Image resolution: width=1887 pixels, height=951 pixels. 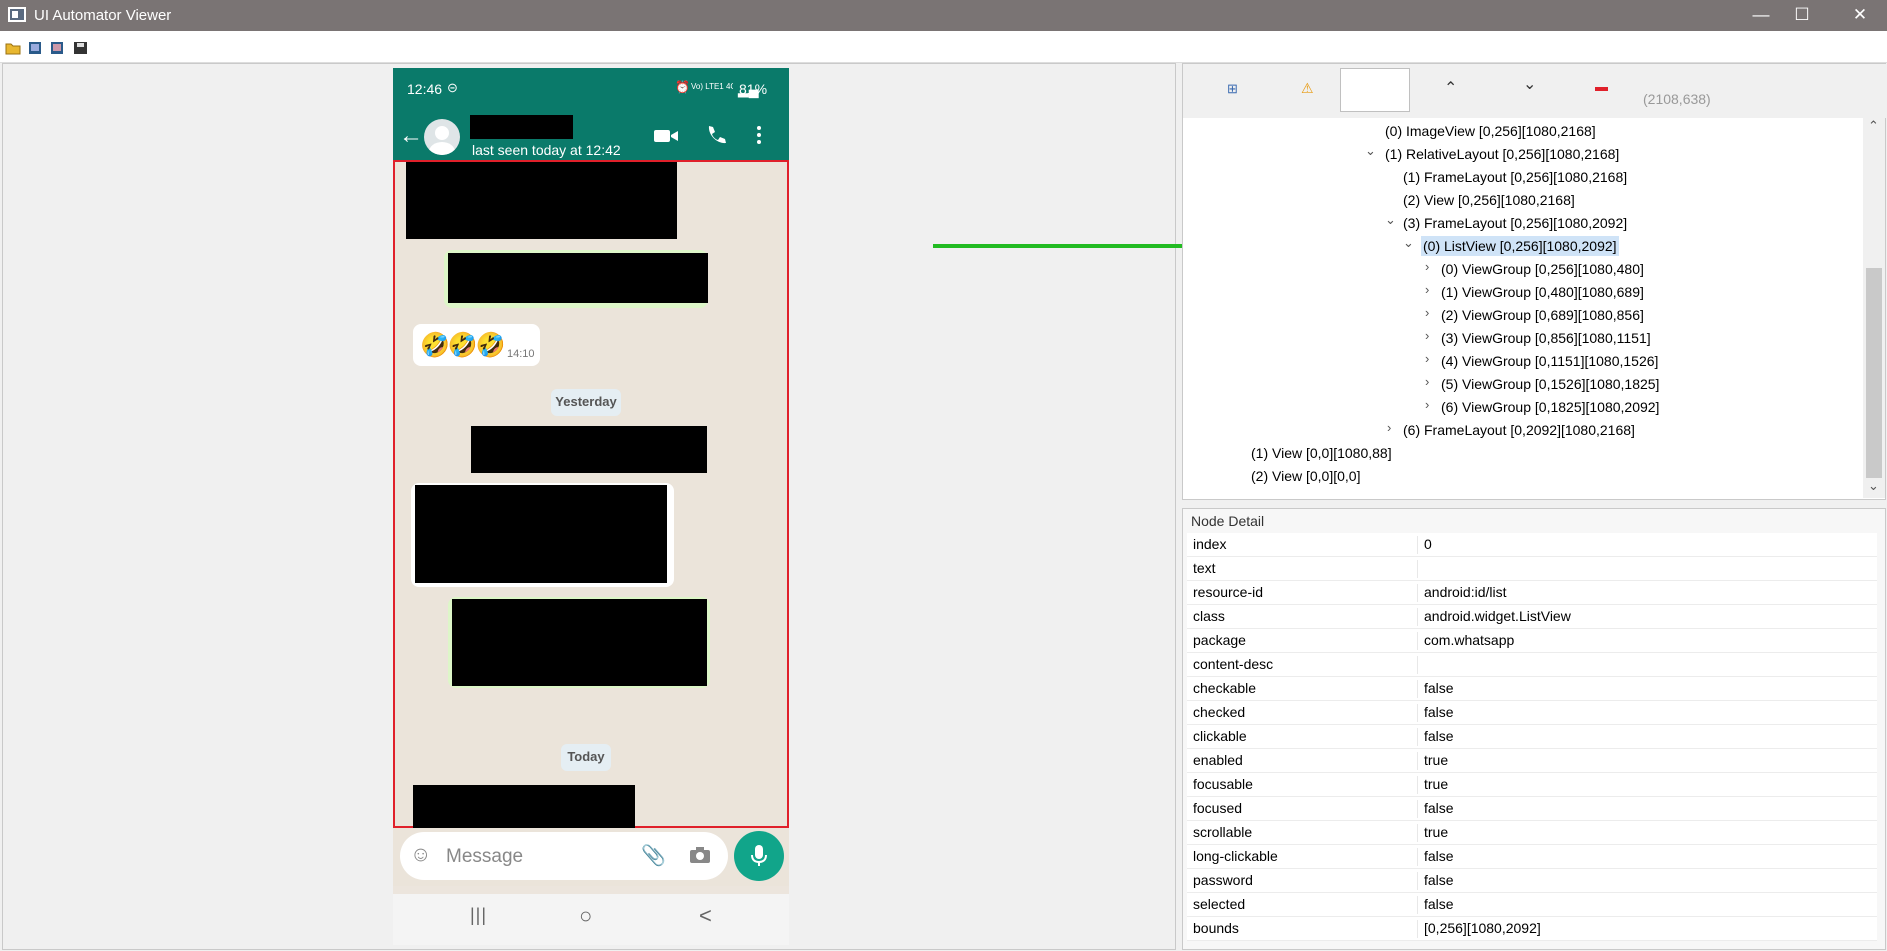 I want to click on tree-node: (0) ViewGroup [0,256][1080,480], so click(x=1542, y=269).